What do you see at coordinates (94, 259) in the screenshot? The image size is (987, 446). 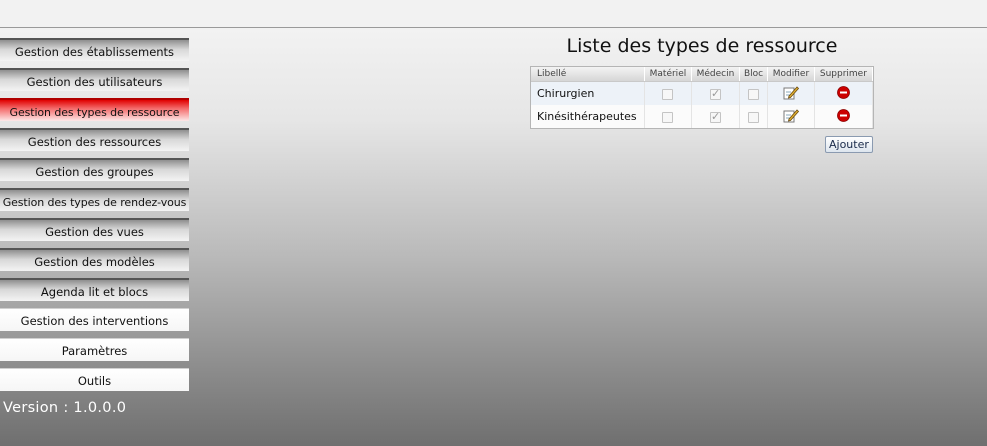 I see `nav-item-modeles: Gestion des modèles` at bounding box center [94, 259].